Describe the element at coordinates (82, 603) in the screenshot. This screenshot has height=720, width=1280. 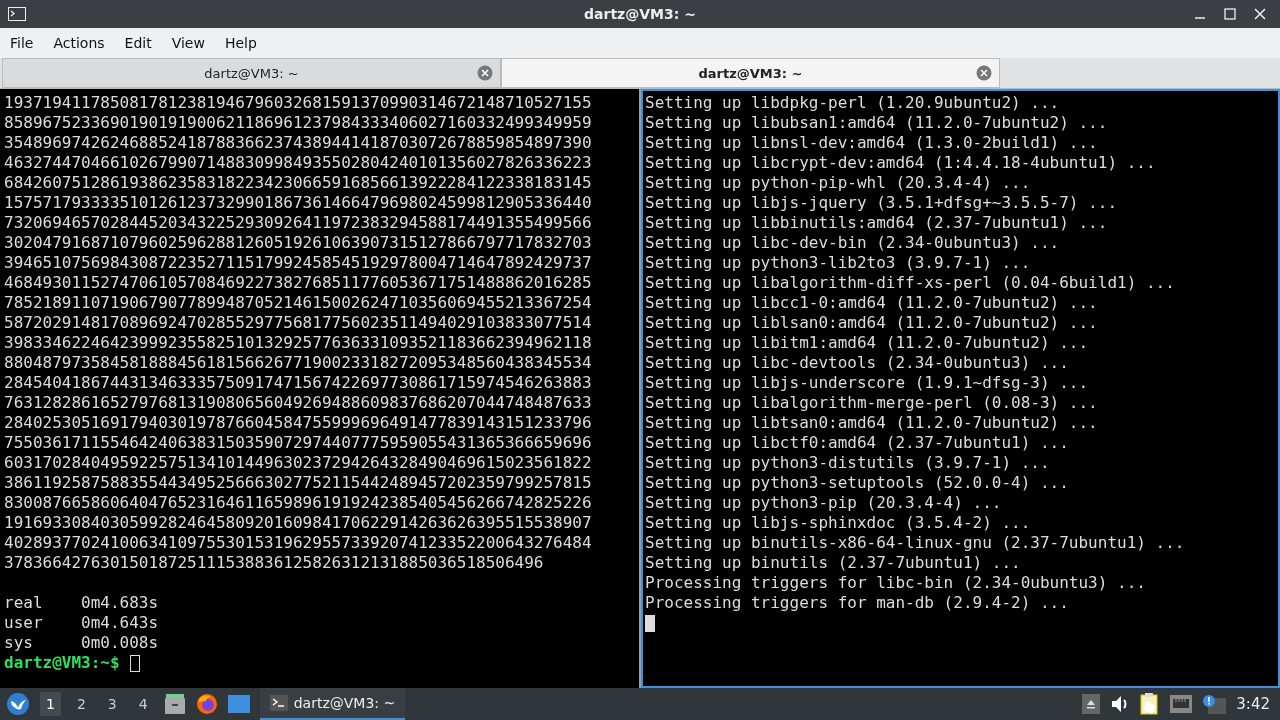
I see `terminal-line: real 0m4.683s` at that location.